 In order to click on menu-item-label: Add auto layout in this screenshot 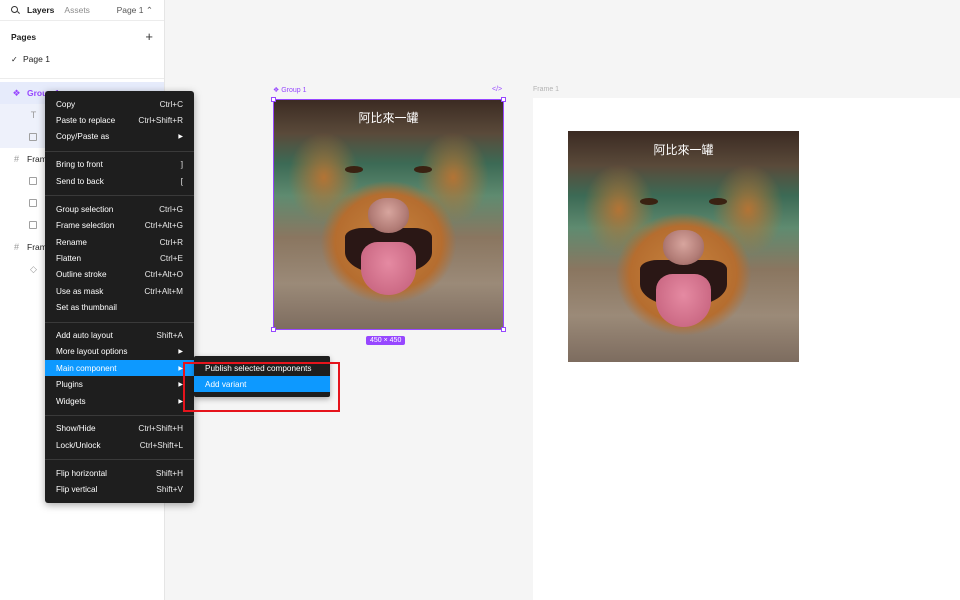, I will do `click(84, 335)`.